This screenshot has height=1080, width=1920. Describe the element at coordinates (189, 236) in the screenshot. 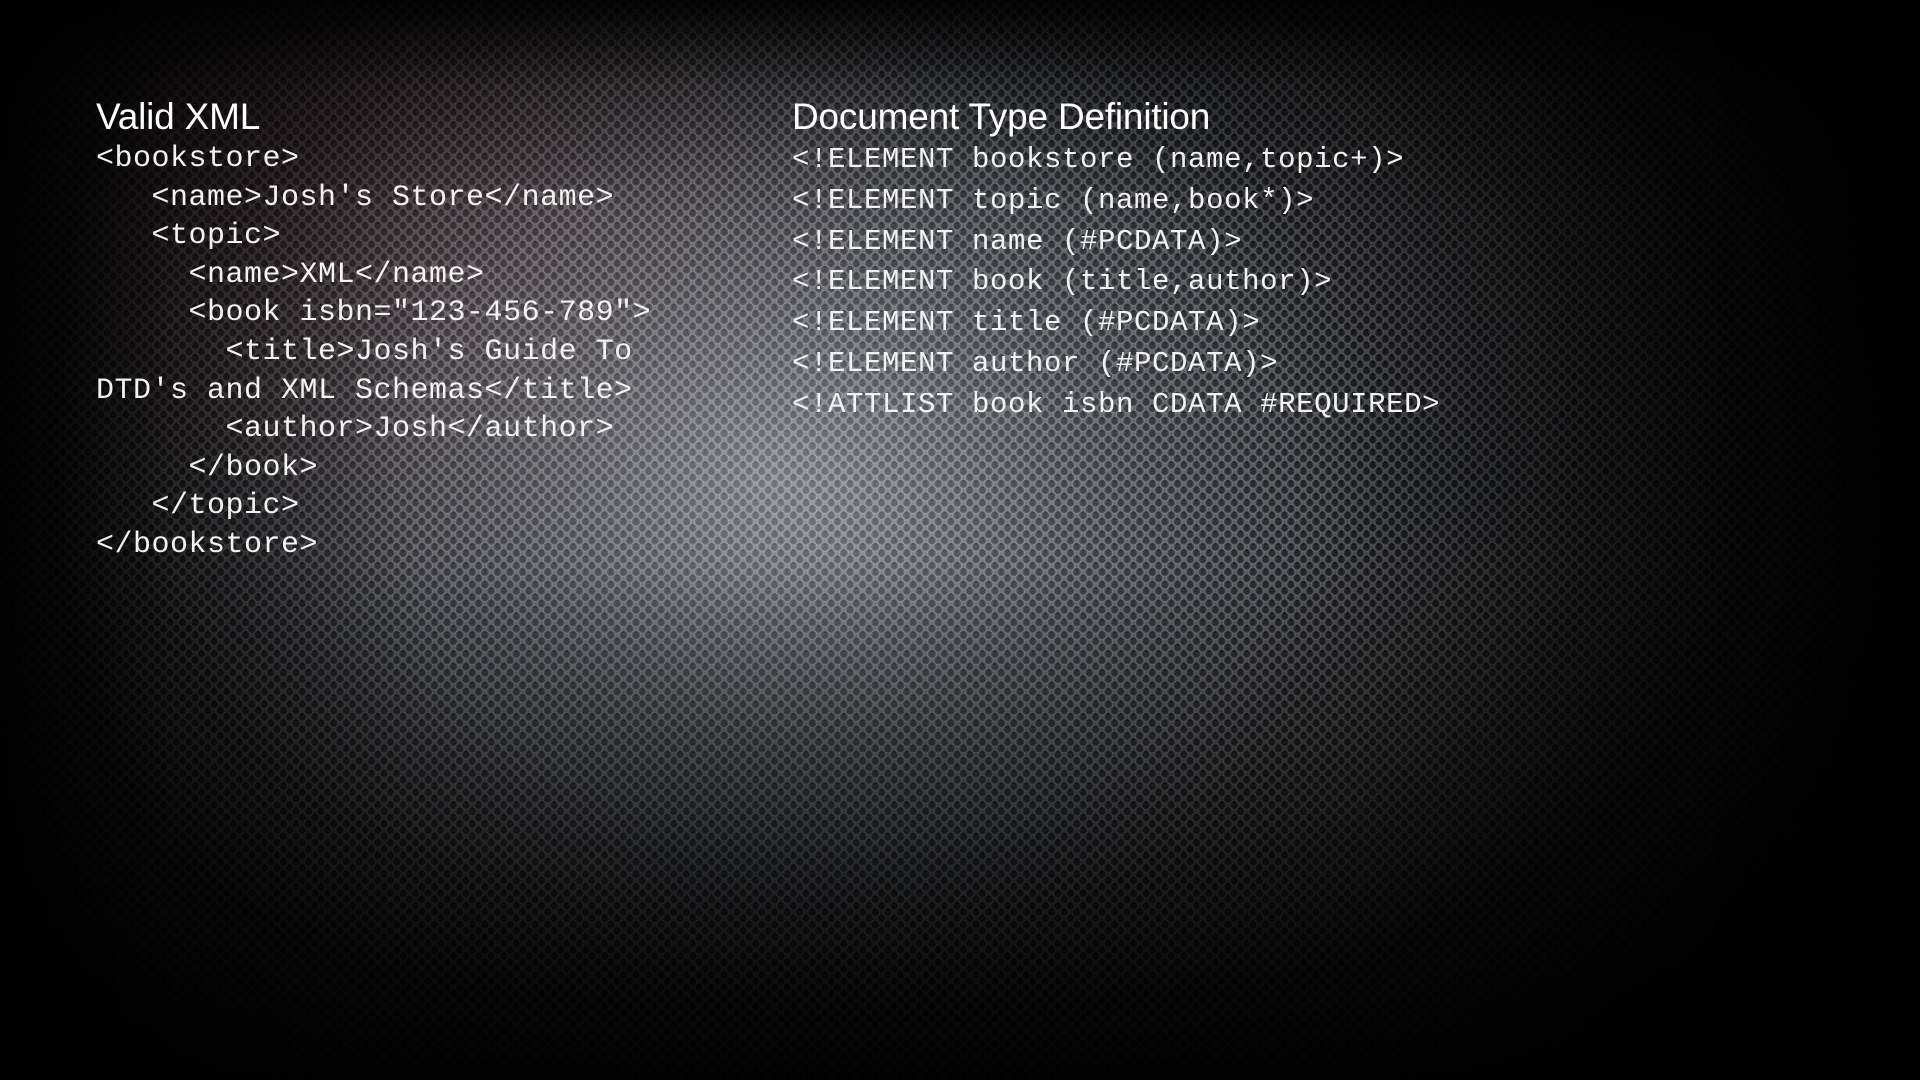

I see `code-line: <topic>` at that location.